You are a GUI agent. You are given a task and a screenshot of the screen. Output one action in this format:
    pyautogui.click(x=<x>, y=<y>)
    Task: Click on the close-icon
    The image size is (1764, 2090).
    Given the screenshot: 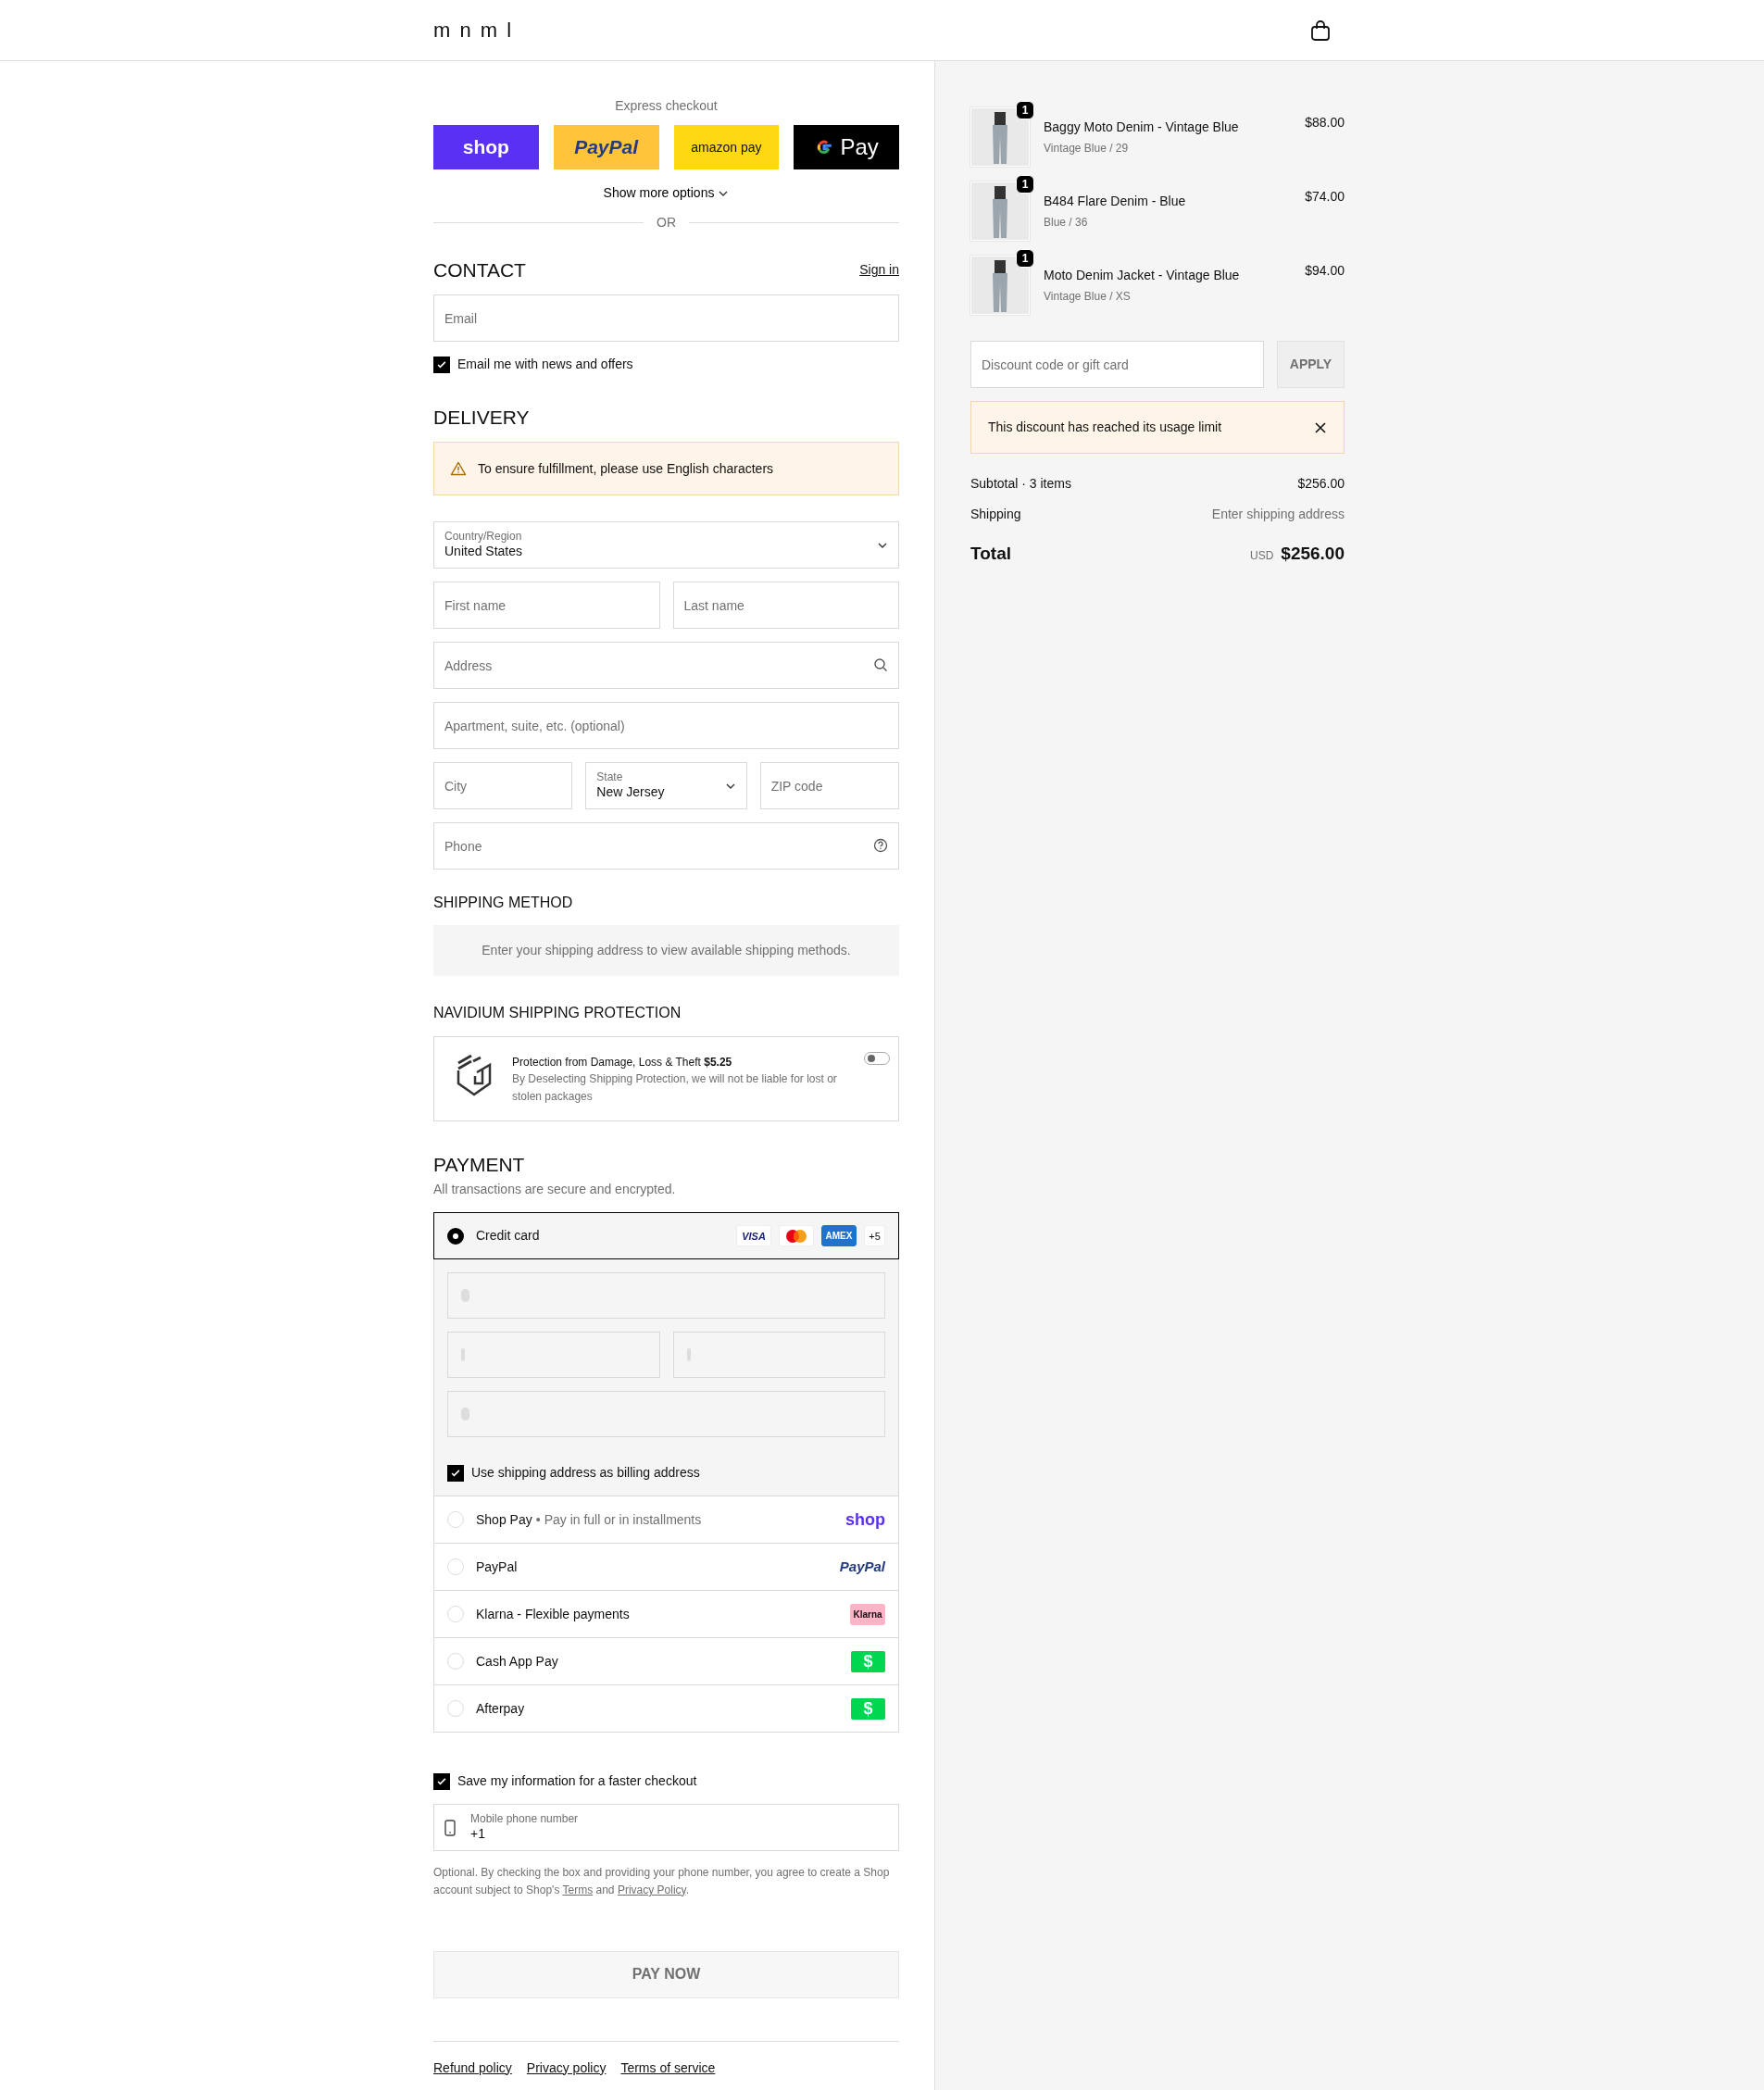 What is the action you would take?
    pyautogui.click(x=1320, y=427)
    